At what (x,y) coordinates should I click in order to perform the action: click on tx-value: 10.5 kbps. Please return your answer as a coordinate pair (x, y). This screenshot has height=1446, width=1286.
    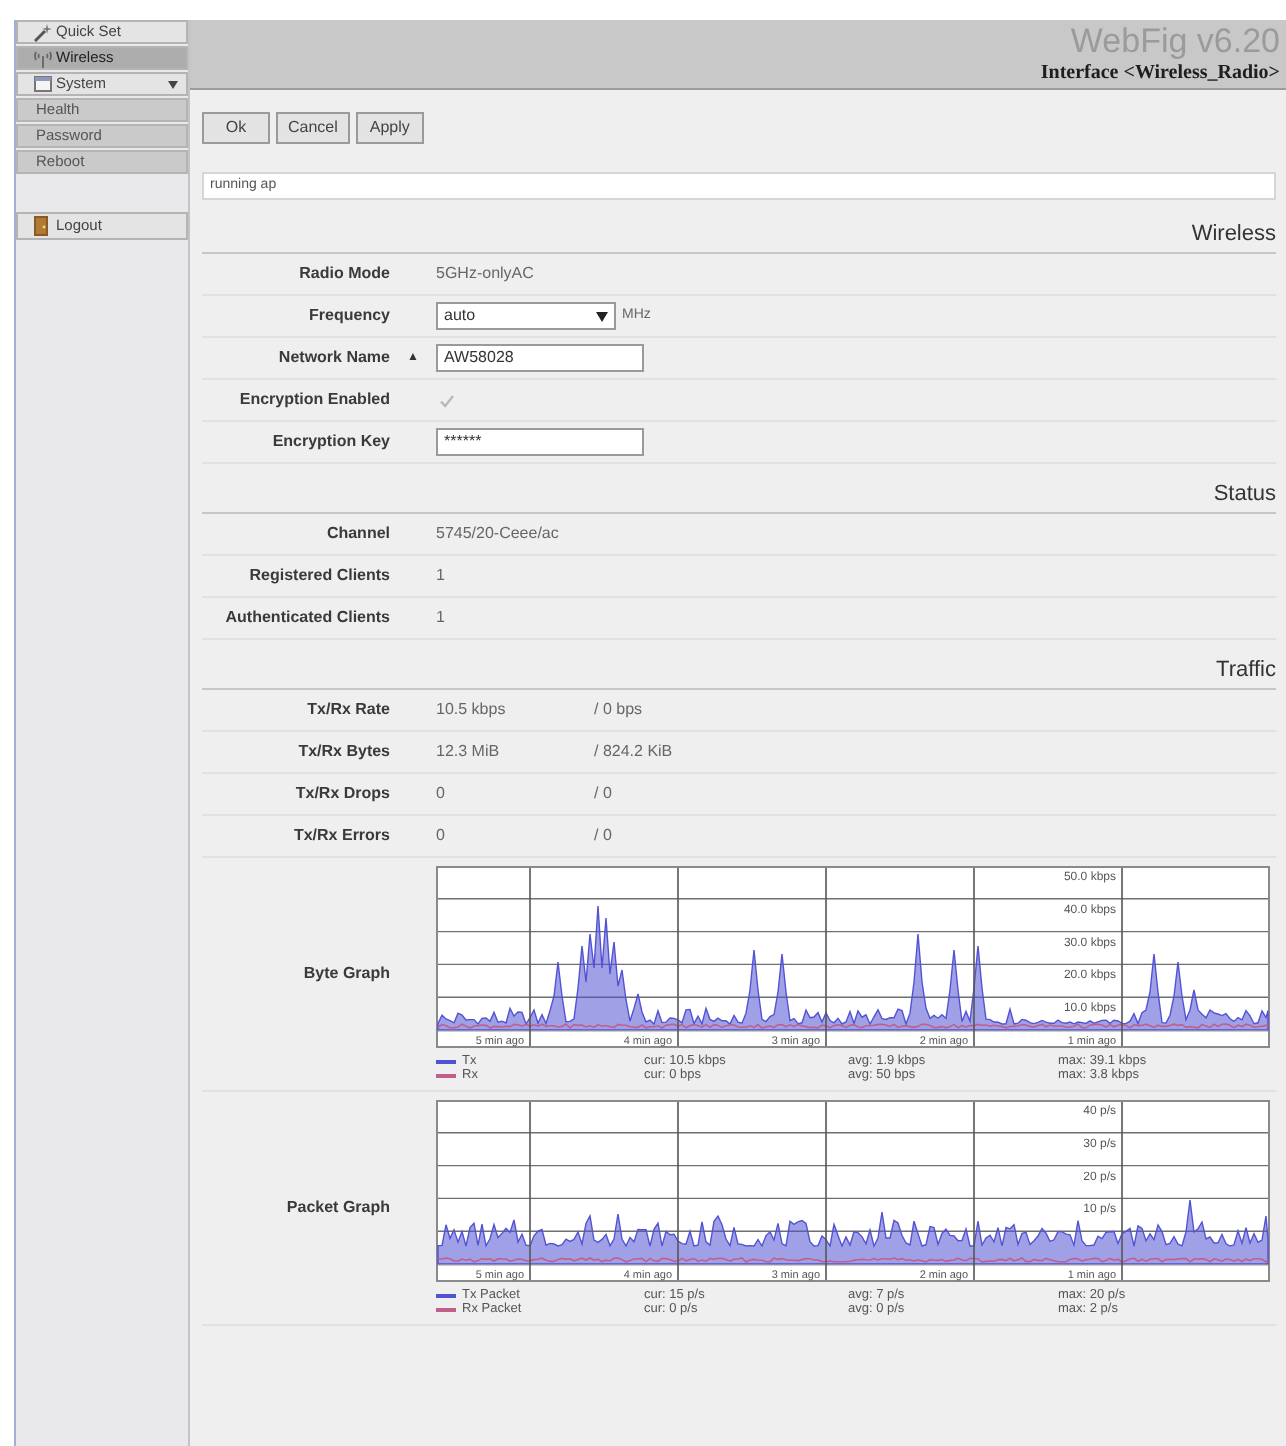
    Looking at the image, I should click on (472, 710).